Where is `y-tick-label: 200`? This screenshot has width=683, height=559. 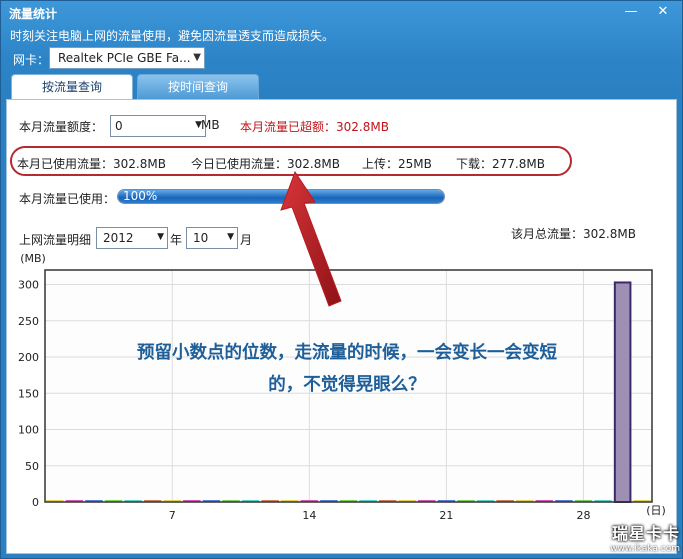 y-tick-label: 200 is located at coordinates (28, 357).